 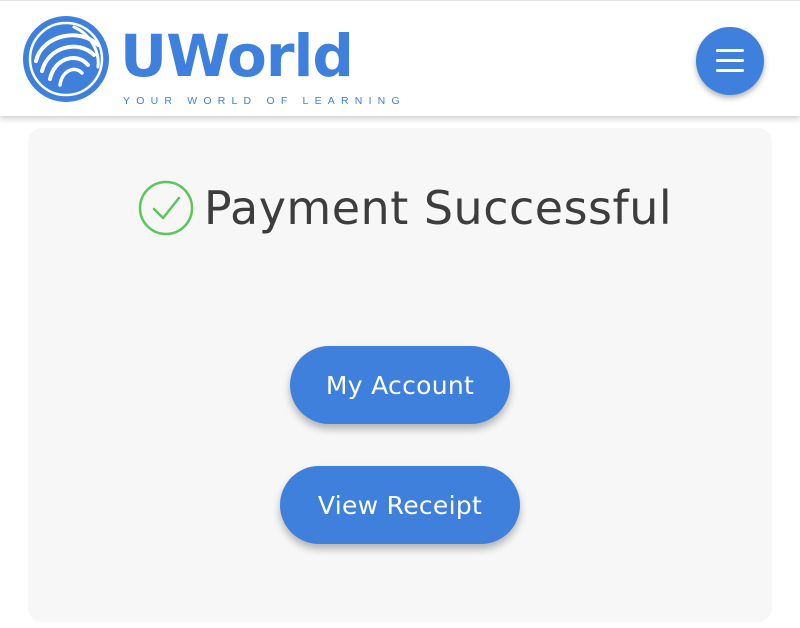 What do you see at coordinates (438, 208) in the screenshot?
I see `page-title: Payment Successful` at bounding box center [438, 208].